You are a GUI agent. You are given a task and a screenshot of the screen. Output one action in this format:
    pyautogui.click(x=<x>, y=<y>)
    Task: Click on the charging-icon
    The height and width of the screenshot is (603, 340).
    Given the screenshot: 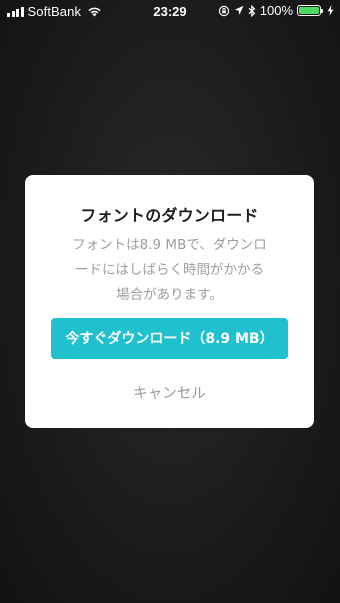 What is the action you would take?
    pyautogui.click(x=330, y=10)
    